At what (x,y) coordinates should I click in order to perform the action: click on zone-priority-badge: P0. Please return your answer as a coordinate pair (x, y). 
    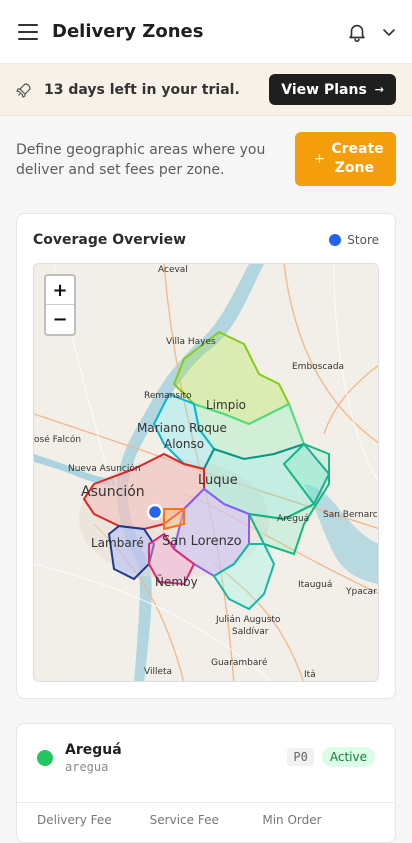
    Looking at the image, I should click on (300, 757).